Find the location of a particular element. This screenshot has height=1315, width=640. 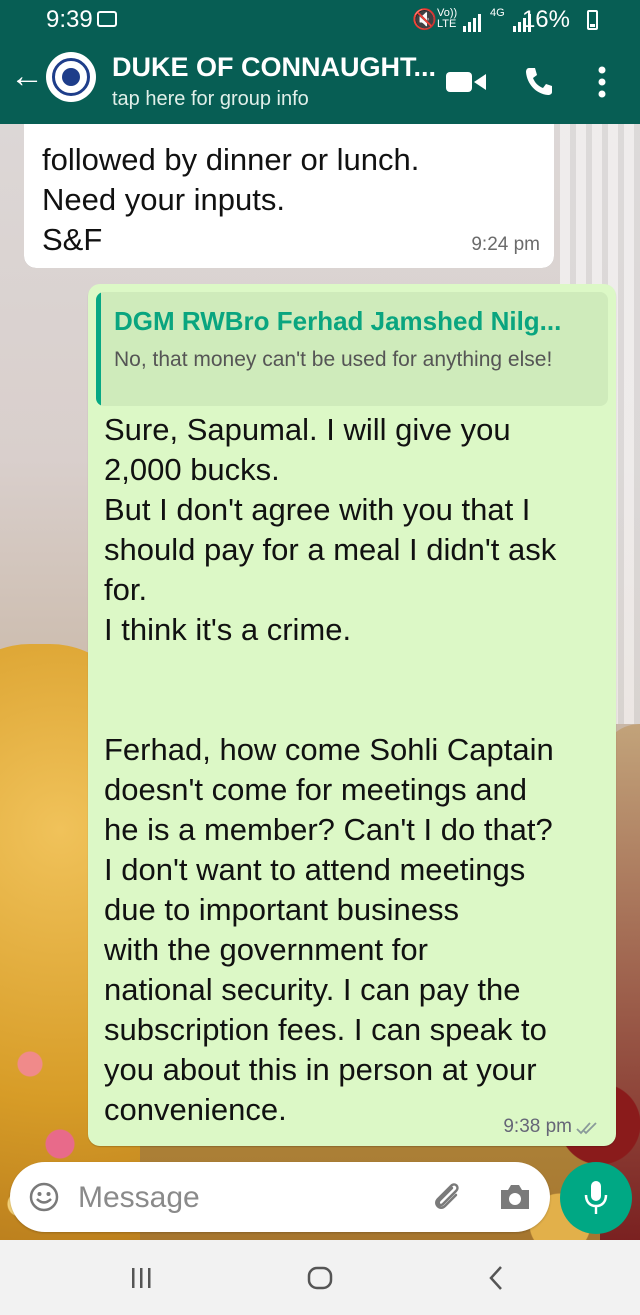

voice-record-button is located at coordinates (596, 1198).